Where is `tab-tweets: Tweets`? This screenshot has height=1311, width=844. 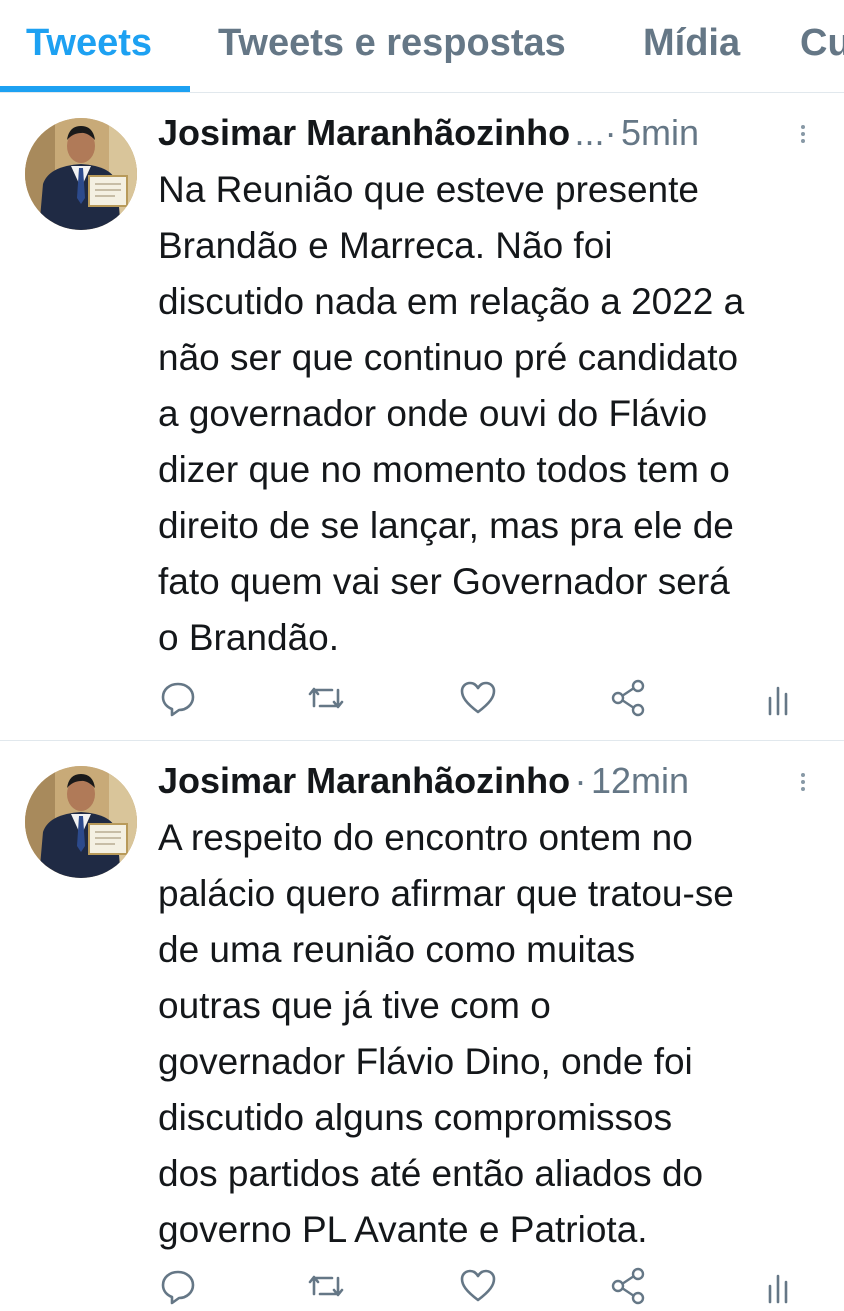
tab-tweets: Tweets is located at coordinates (89, 43).